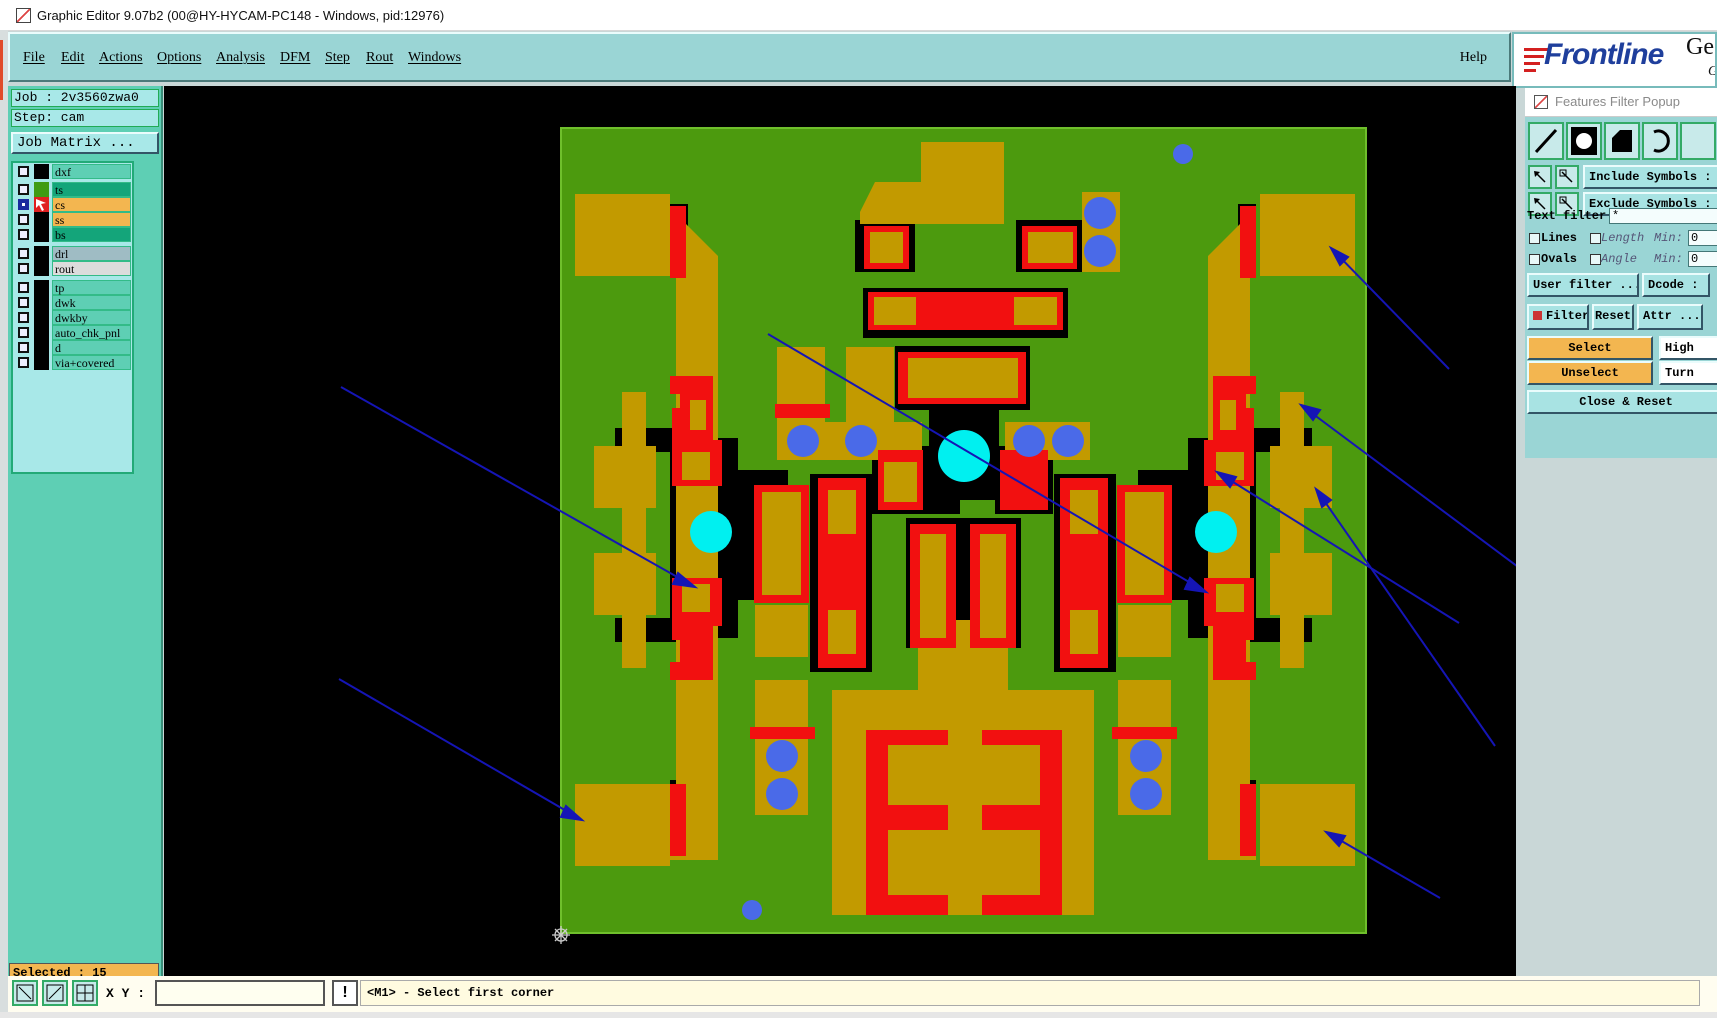 The image size is (1717, 1018). What do you see at coordinates (91, 171) in the screenshot?
I see `layer-name: dxf` at bounding box center [91, 171].